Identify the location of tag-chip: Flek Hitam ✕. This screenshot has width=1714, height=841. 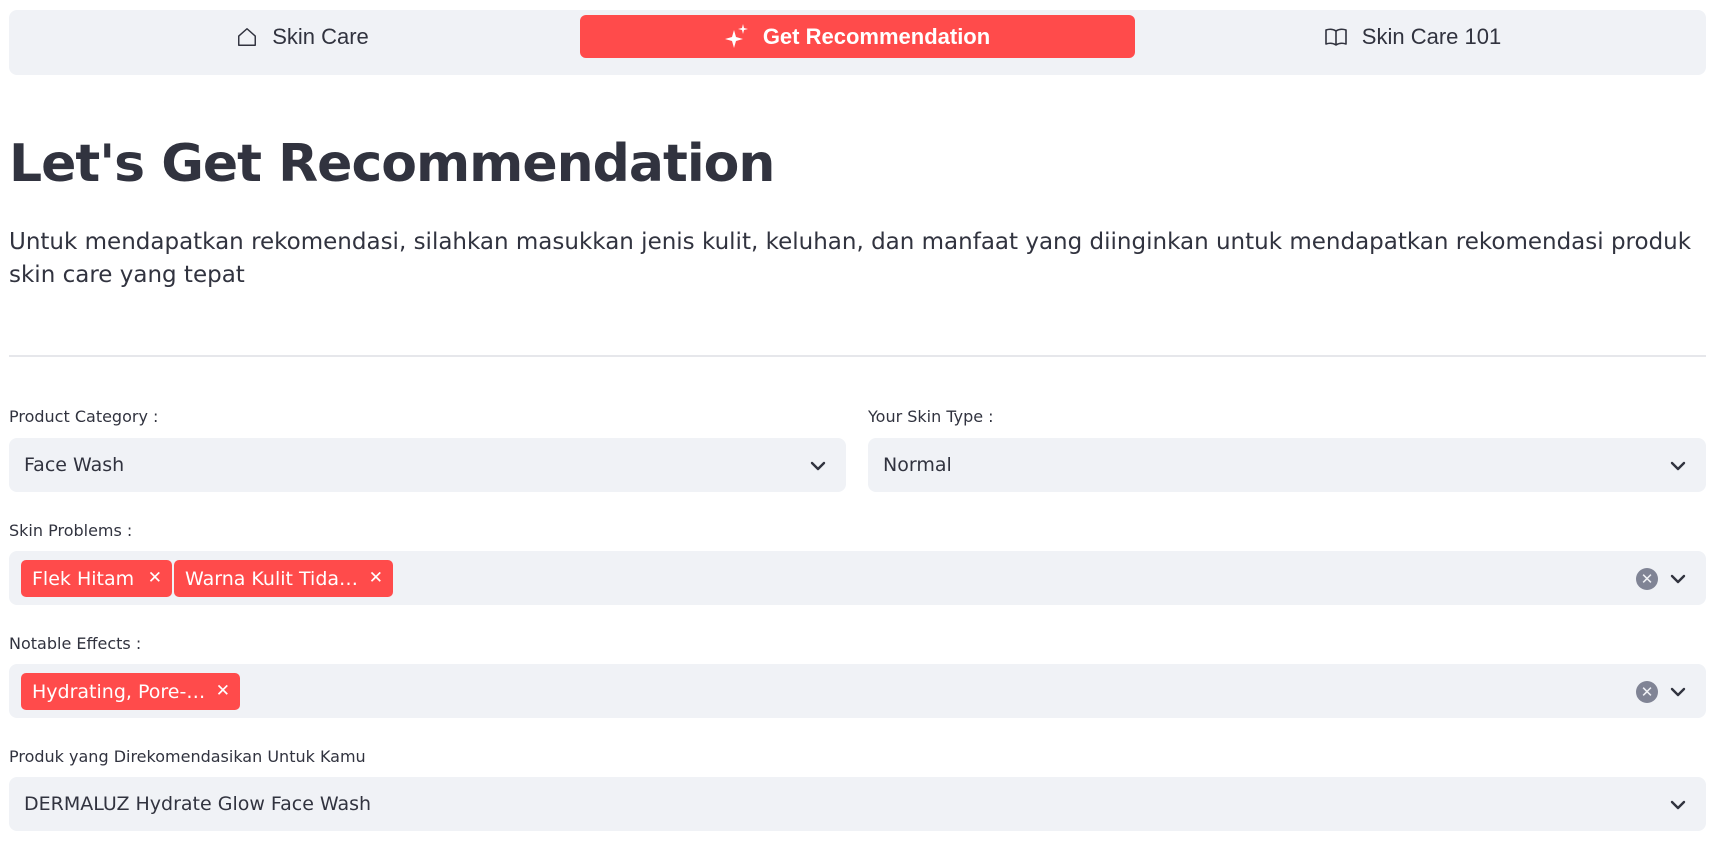
(96, 578).